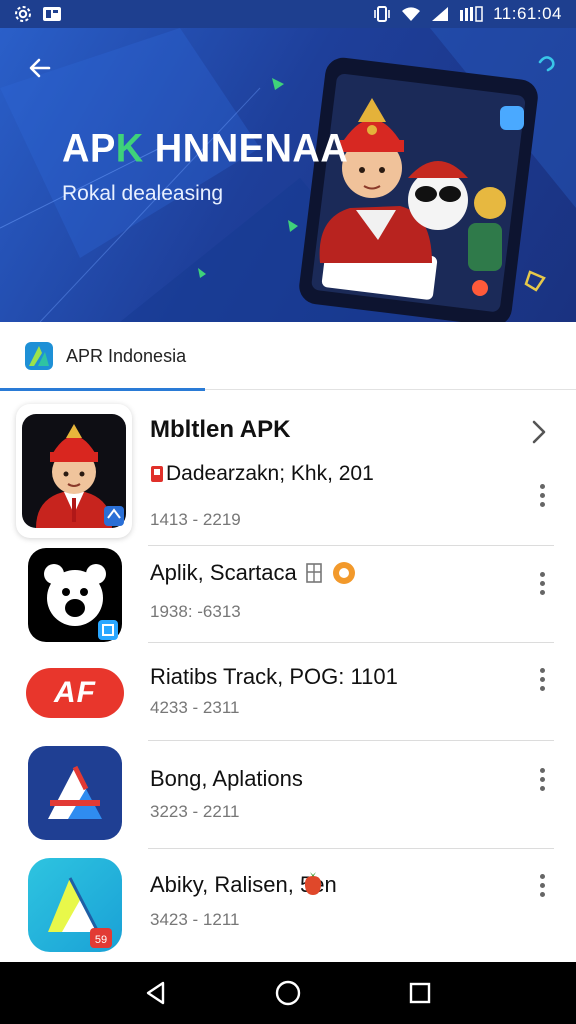 This screenshot has width=576, height=1024. What do you see at coordinates (129, 149) in the screenshot?
I see `banner-title-accent: K` at bounding box center [129, 149].